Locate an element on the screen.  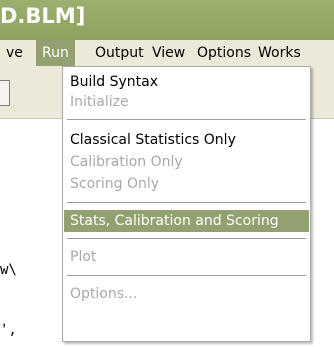
menu-item-stats-calibration-scoring: Stats, Calibration and Scoring is located at coordinates (186, 221).